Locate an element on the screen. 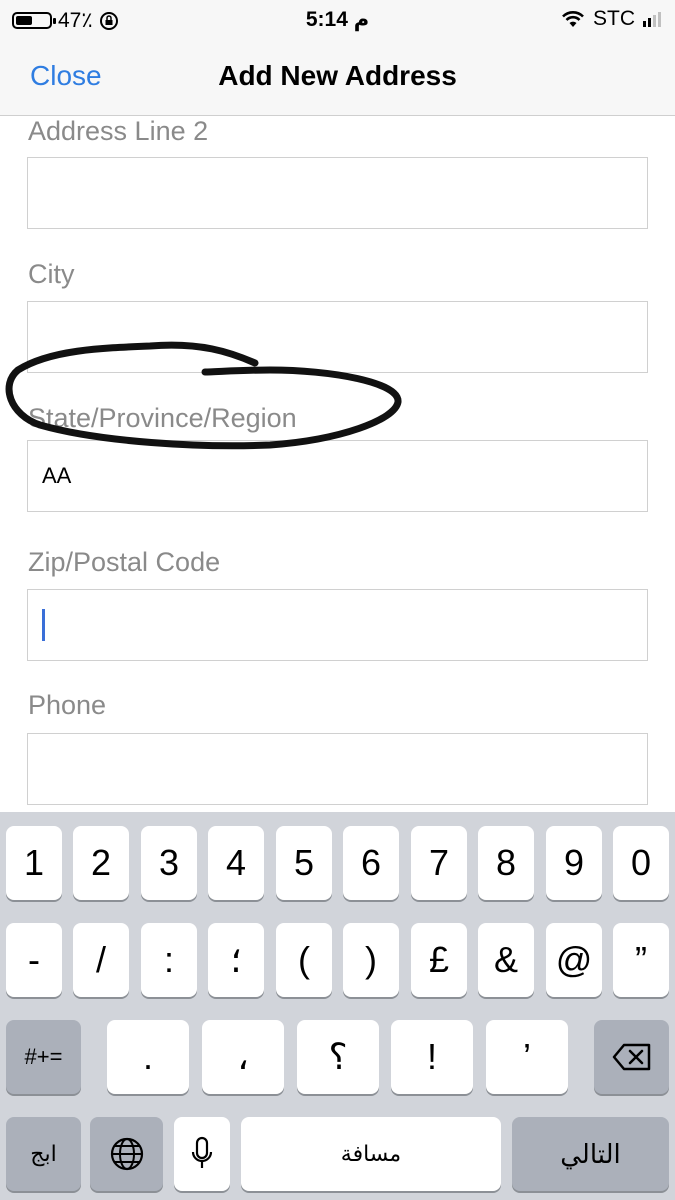  state-value: AA is located at coordinates (57, 475).